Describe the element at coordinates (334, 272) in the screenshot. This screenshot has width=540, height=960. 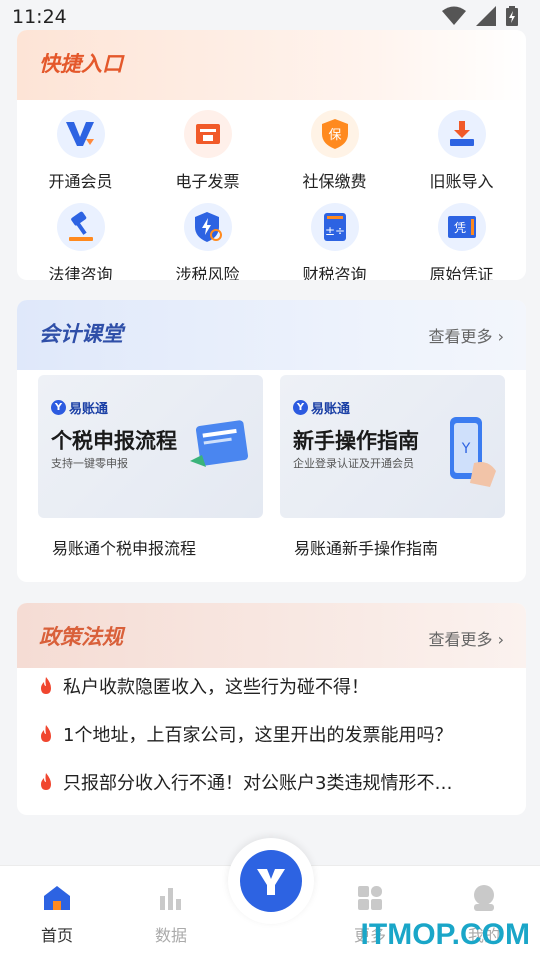
I see `quick-item-label: 财税咨询` at that location.